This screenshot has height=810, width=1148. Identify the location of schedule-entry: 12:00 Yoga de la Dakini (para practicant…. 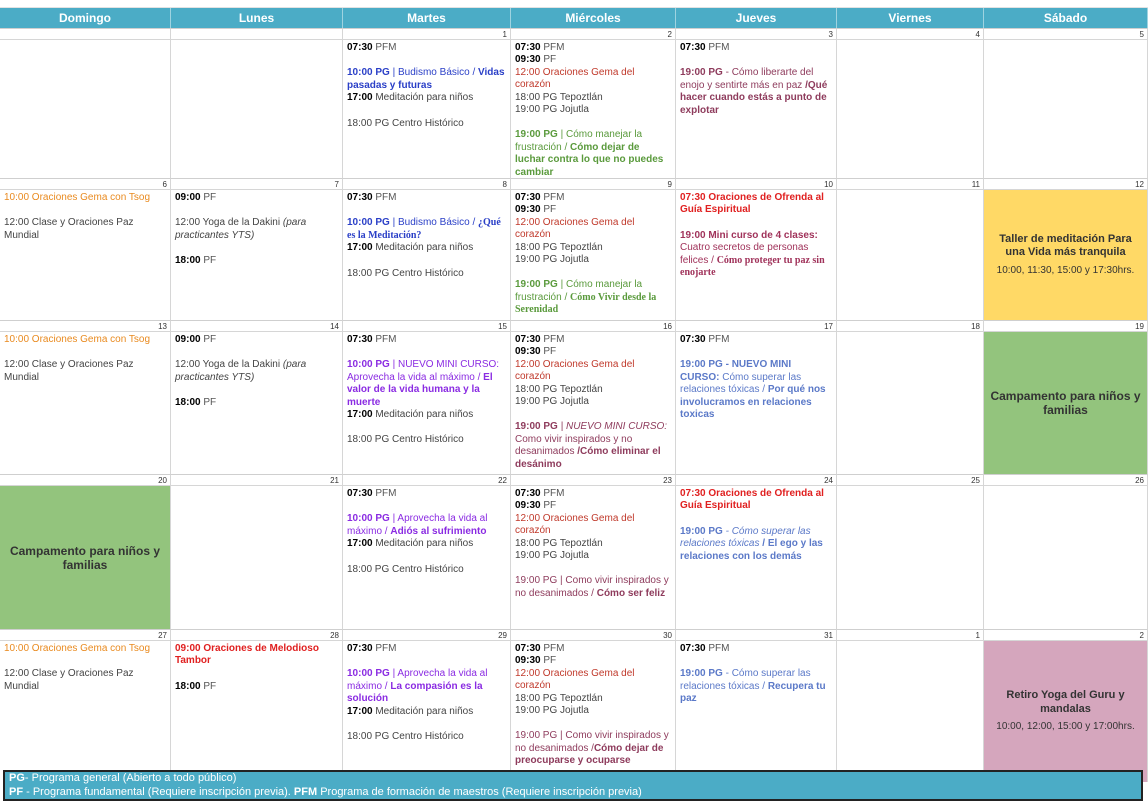
(257, 229).